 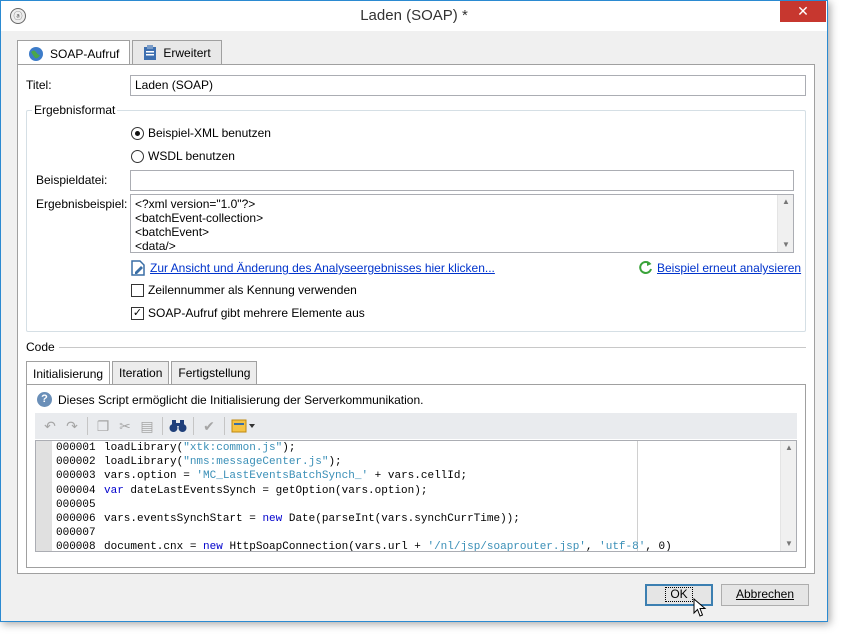 I want to click on radio-label: Beispiel-XML benutzen, so click(x=209, y=133).